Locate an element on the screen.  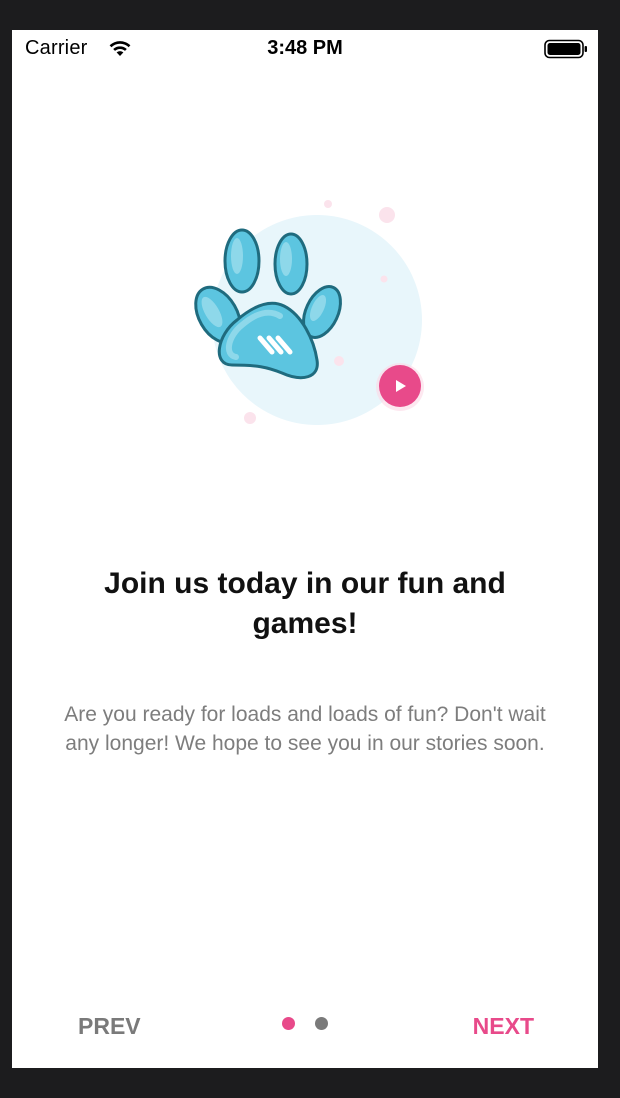
next-button: NEXT is located at coordinates (507, 1026).